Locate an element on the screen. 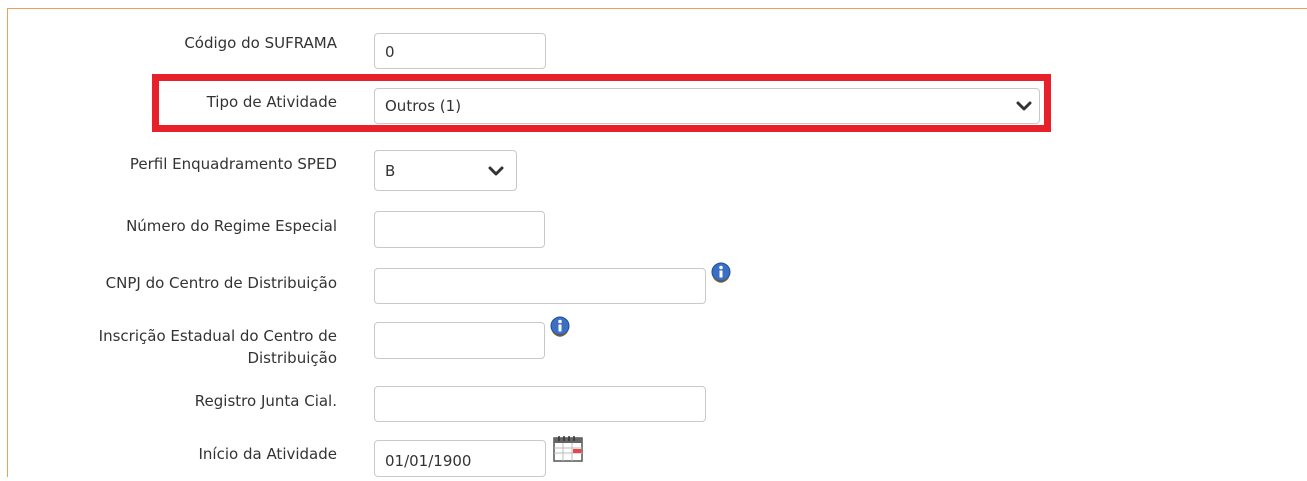 This screenshot has width=1307, height=481. tipo-atividade-select: Outros (1) is located at coordinates (707, 106).